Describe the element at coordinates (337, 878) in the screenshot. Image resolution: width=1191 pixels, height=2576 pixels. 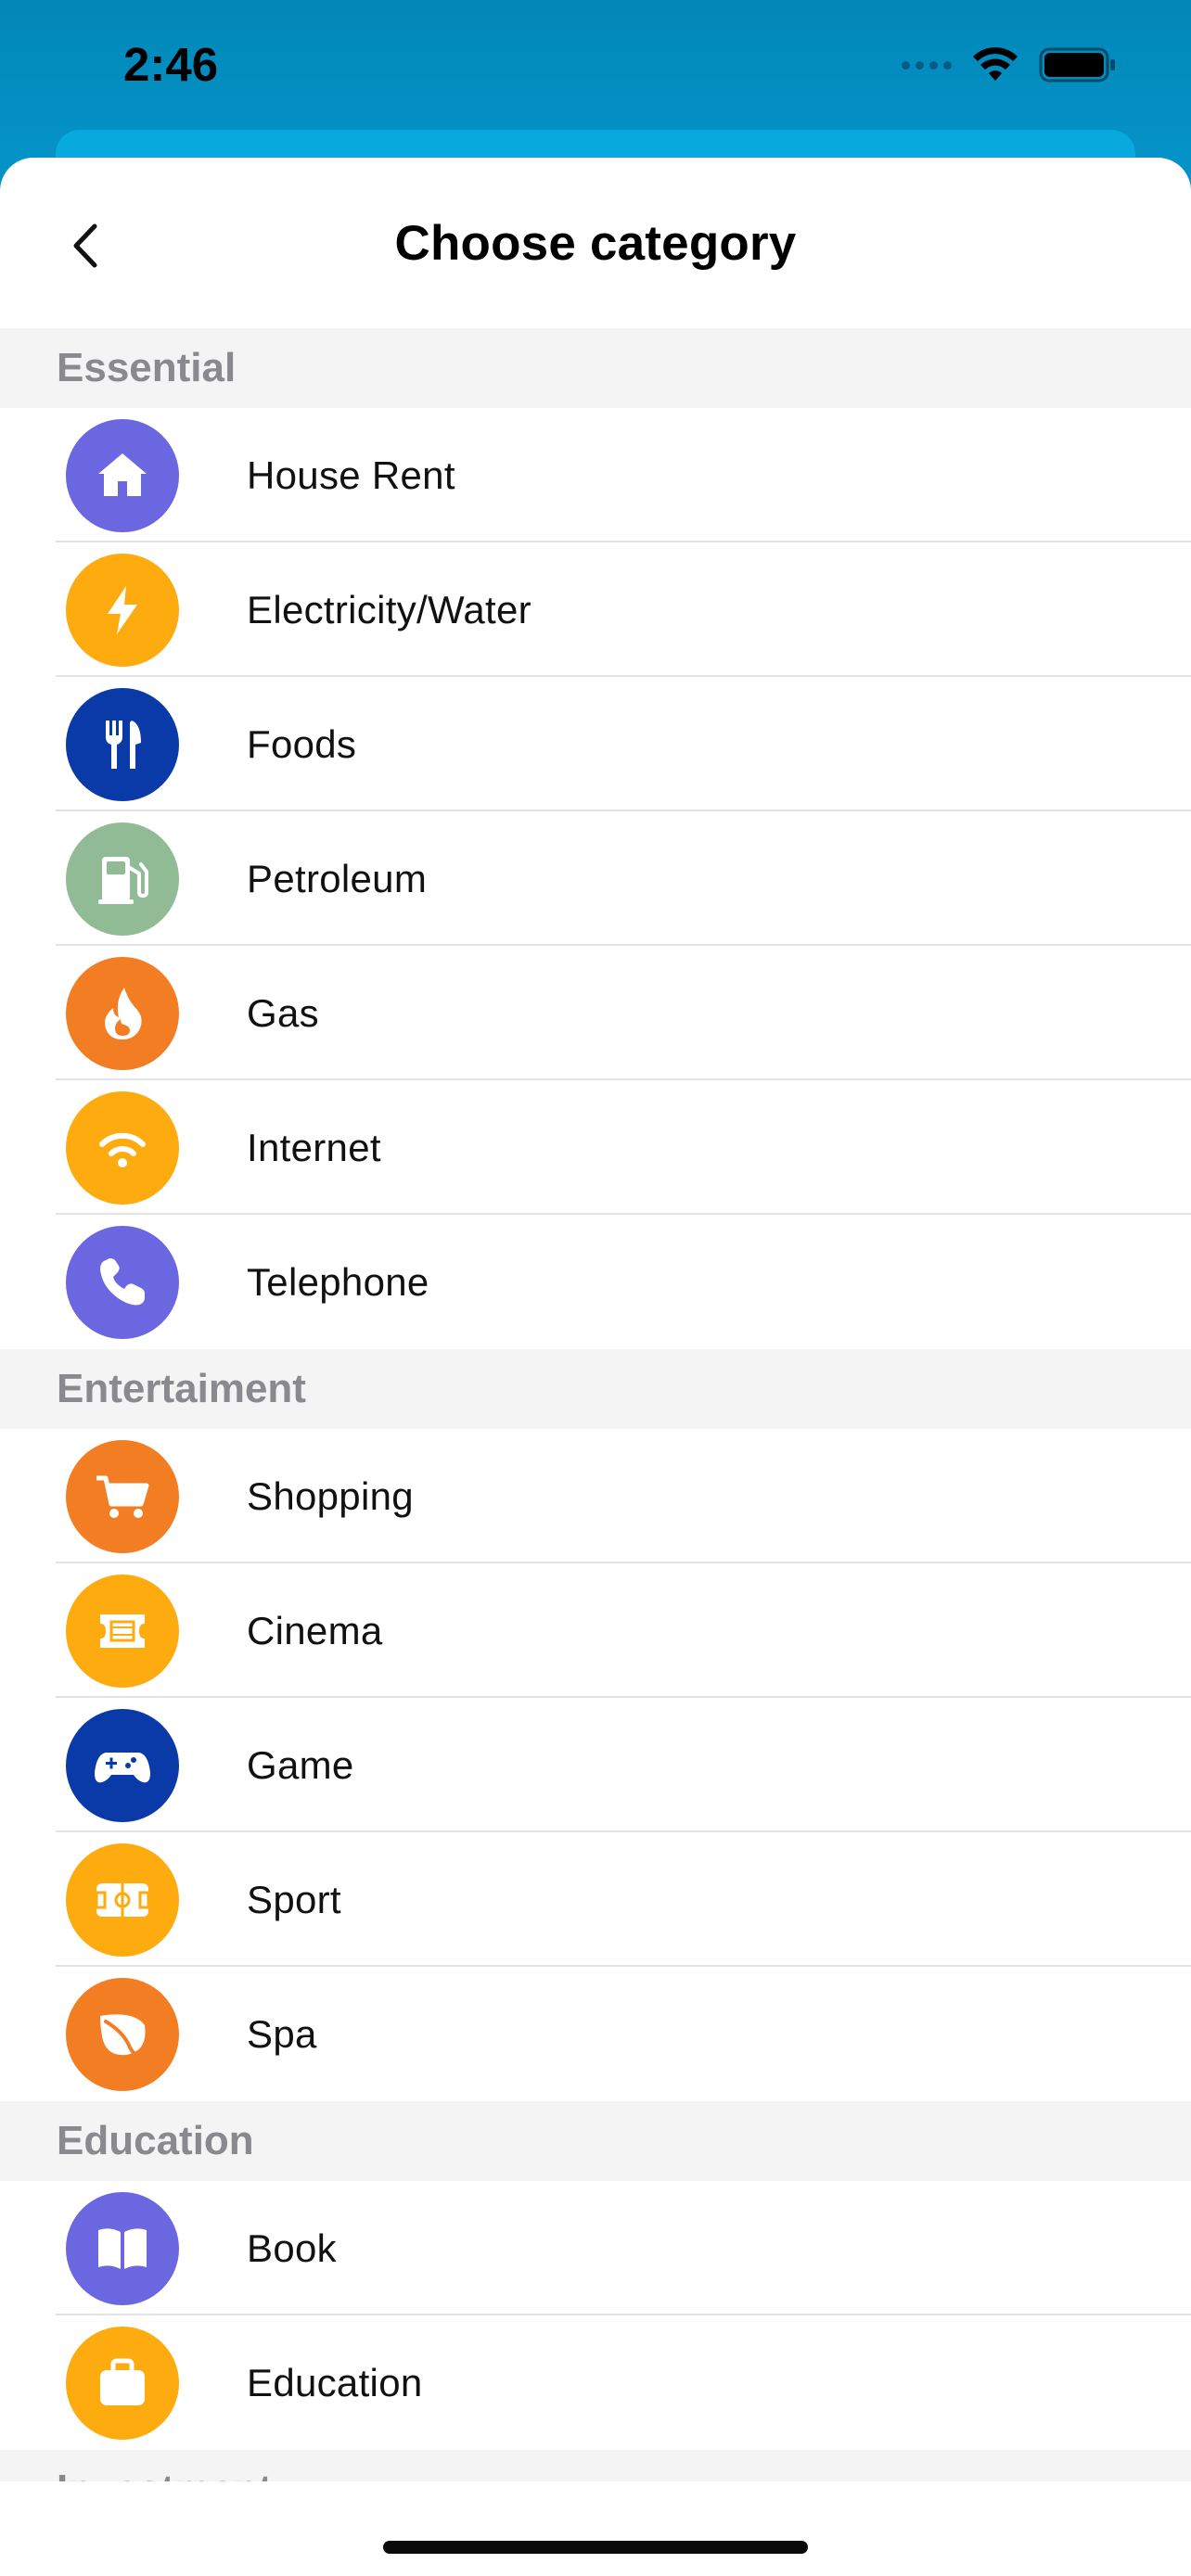
I see `category-label: Petroleum` at that location.